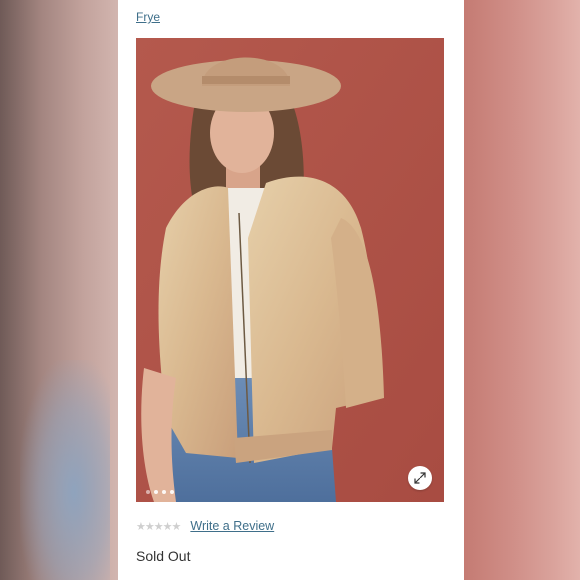 The height and width of the screenshot is (580, 580). Describe the element at coordinates (148, 17) in the screenshot. I see `brand-link: Frye` at that location.